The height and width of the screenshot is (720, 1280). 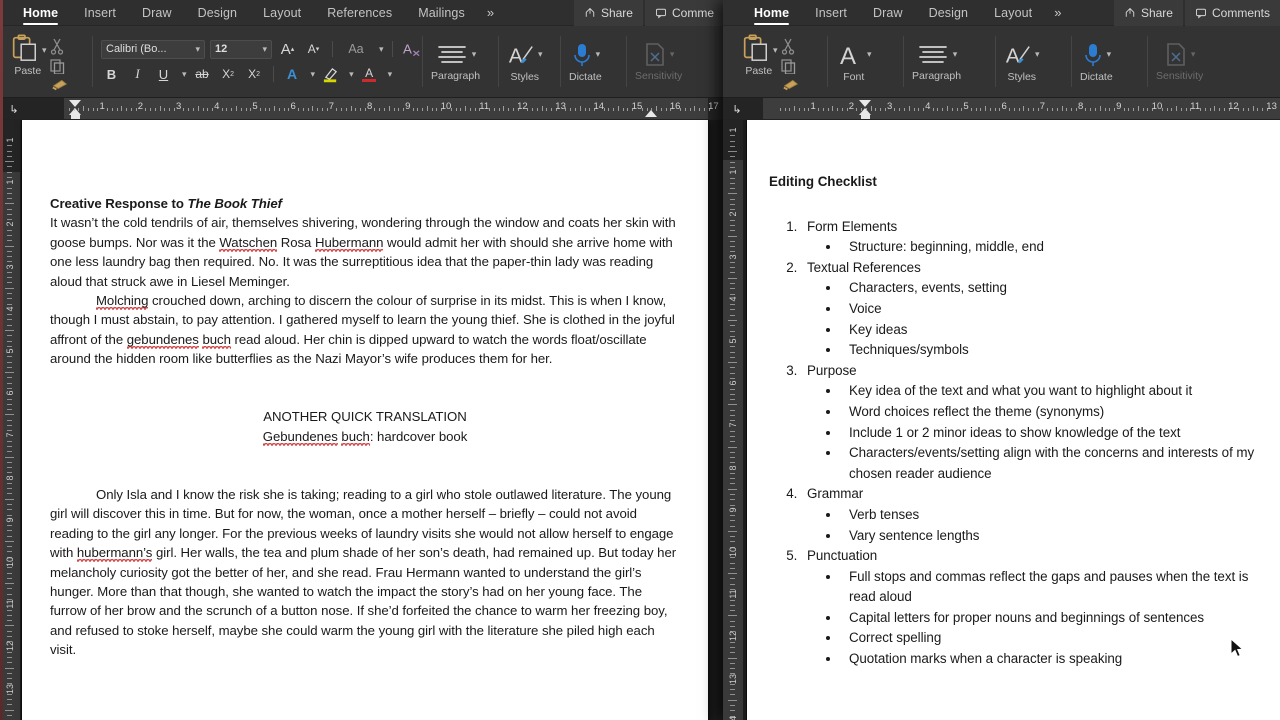 What do you see at coordinates (651, 113) in the screenshot?
I see `right-indent-marker` at bounding box center [651, 113].